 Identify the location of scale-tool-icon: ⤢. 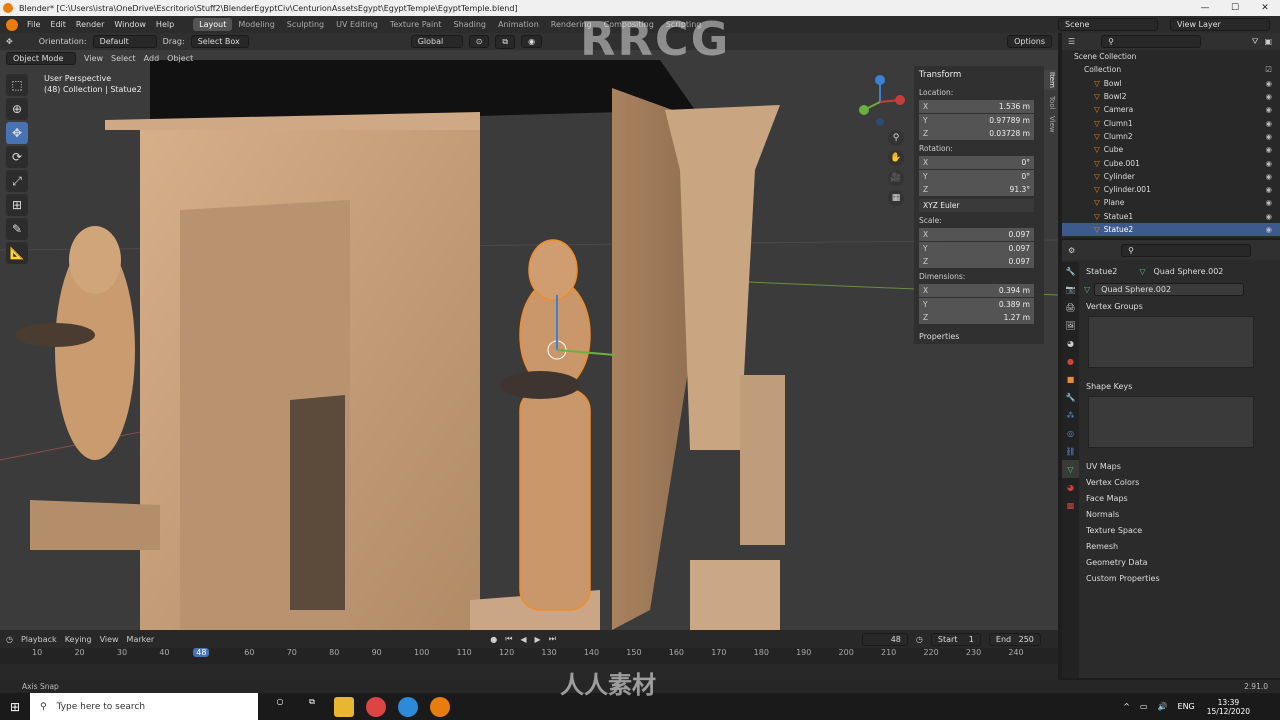
(17, 181).